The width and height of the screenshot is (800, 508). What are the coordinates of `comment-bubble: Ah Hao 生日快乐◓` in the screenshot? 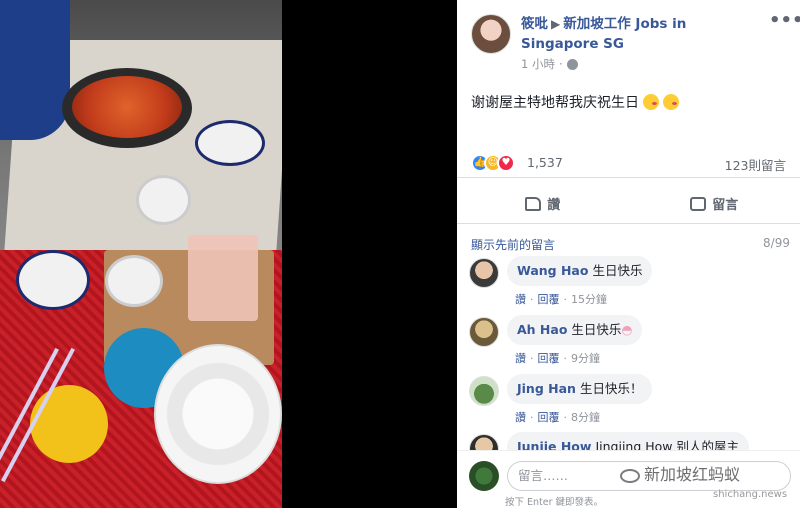 It's located at (575, 330).